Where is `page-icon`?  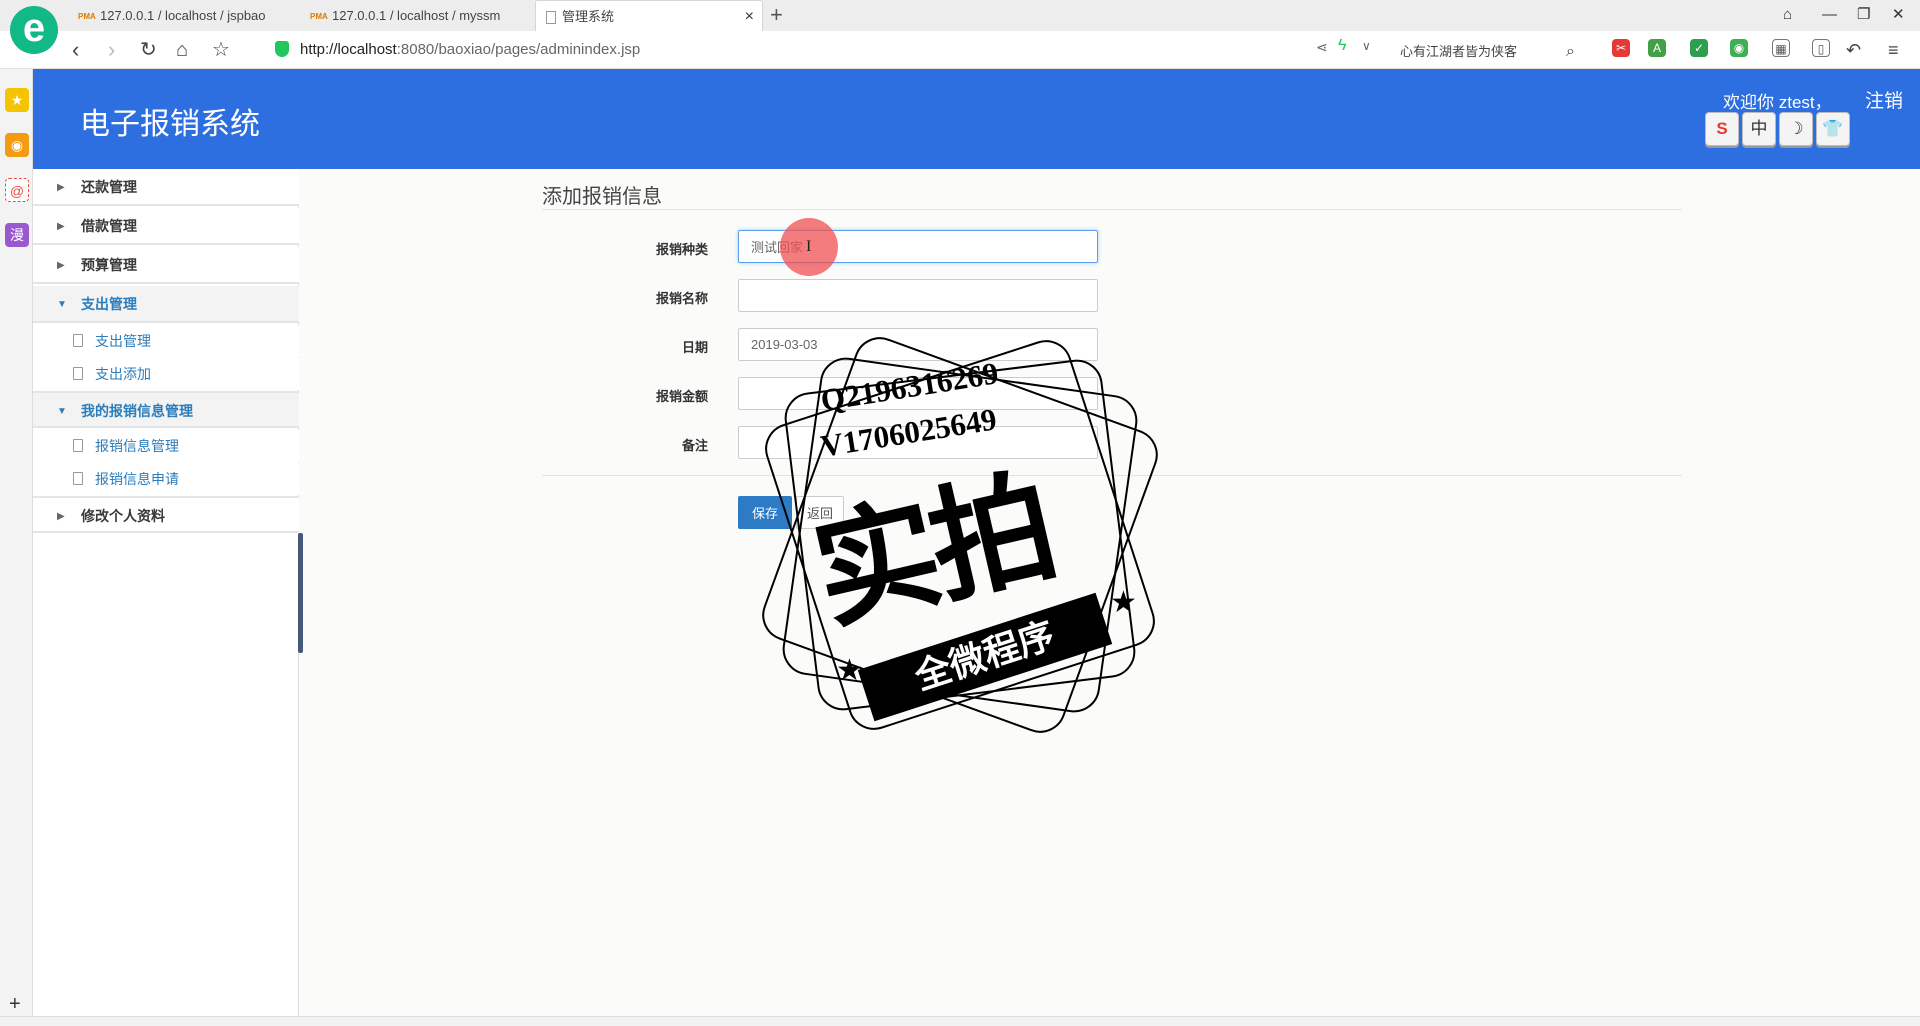 page-icon is located at coordinates (551, 18).